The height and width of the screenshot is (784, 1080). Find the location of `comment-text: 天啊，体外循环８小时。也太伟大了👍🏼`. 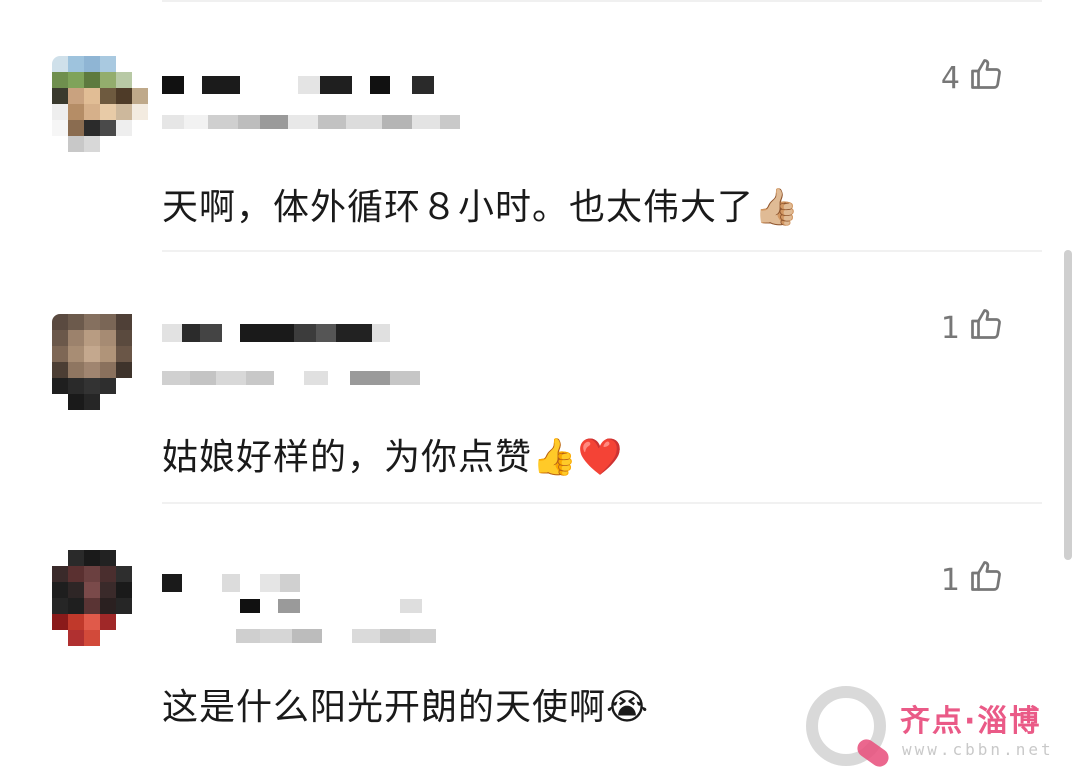

comment-text: 天啊，体外循环８小时。也太伟大了👍🏼 is located at coordinates (481, 207).